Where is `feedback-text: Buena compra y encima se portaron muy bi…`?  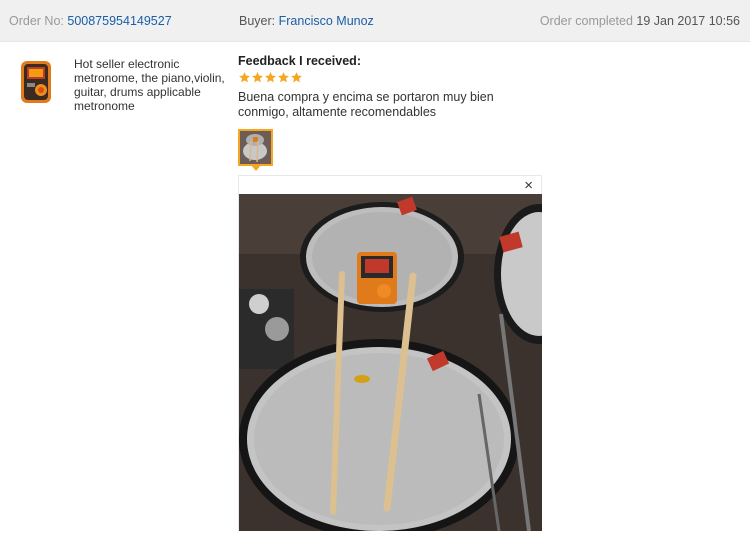
feedback-text: Buena compra y encima se portaron muy bi… is located at coordinates (366, 104).